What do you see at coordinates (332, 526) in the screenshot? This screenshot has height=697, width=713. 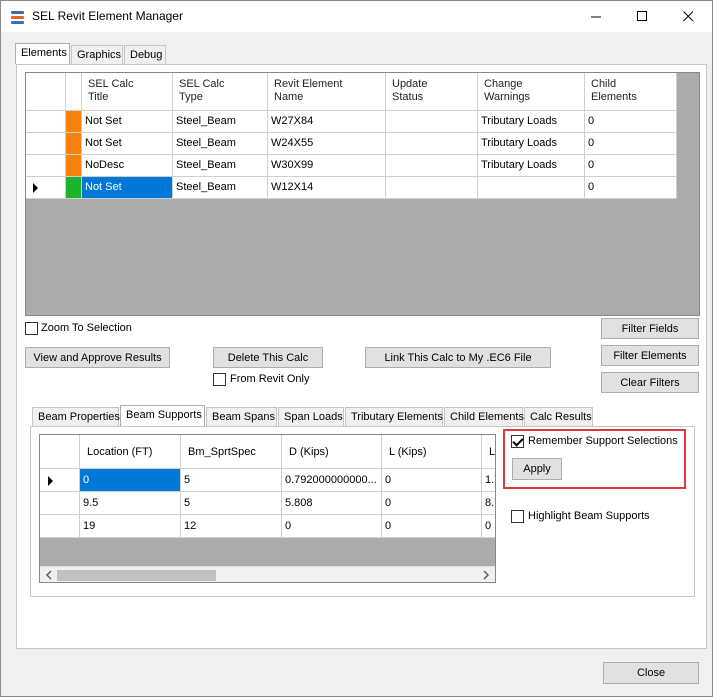 I see `cell-dead-load: 0` at bounding box center [332, 526].